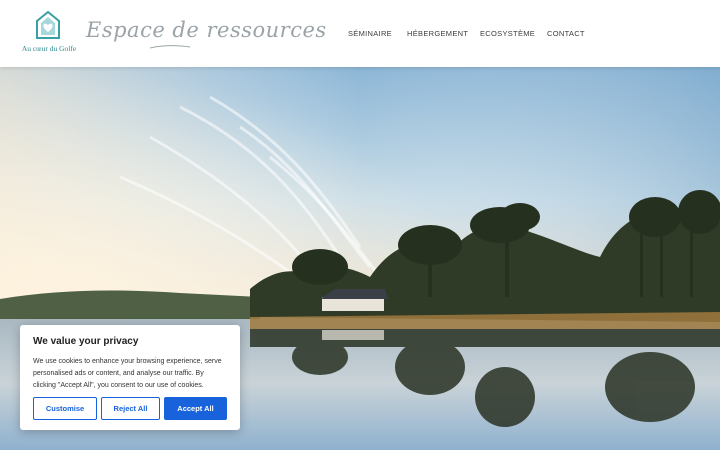 The height and width of the screenshot is (450, 720). I want to click on nav-item-hebergement: HÉBERGEMENT, so click(437, 33).